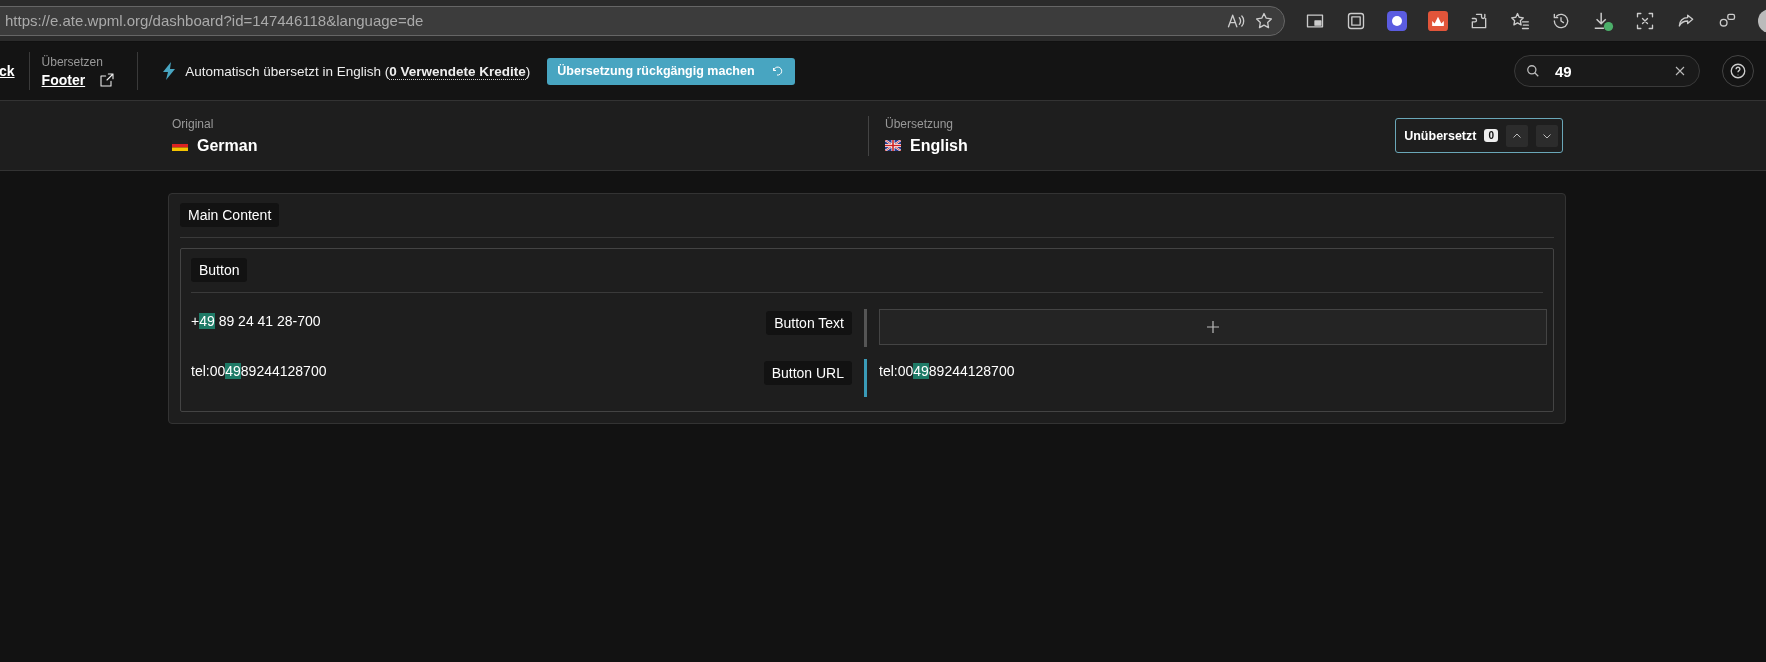 Image resolution: width=1766 pixels, height=662 pixels. Describe the element at coordinates (809, 323) in the screenshot. I see `field-label: Button Text` at that location.